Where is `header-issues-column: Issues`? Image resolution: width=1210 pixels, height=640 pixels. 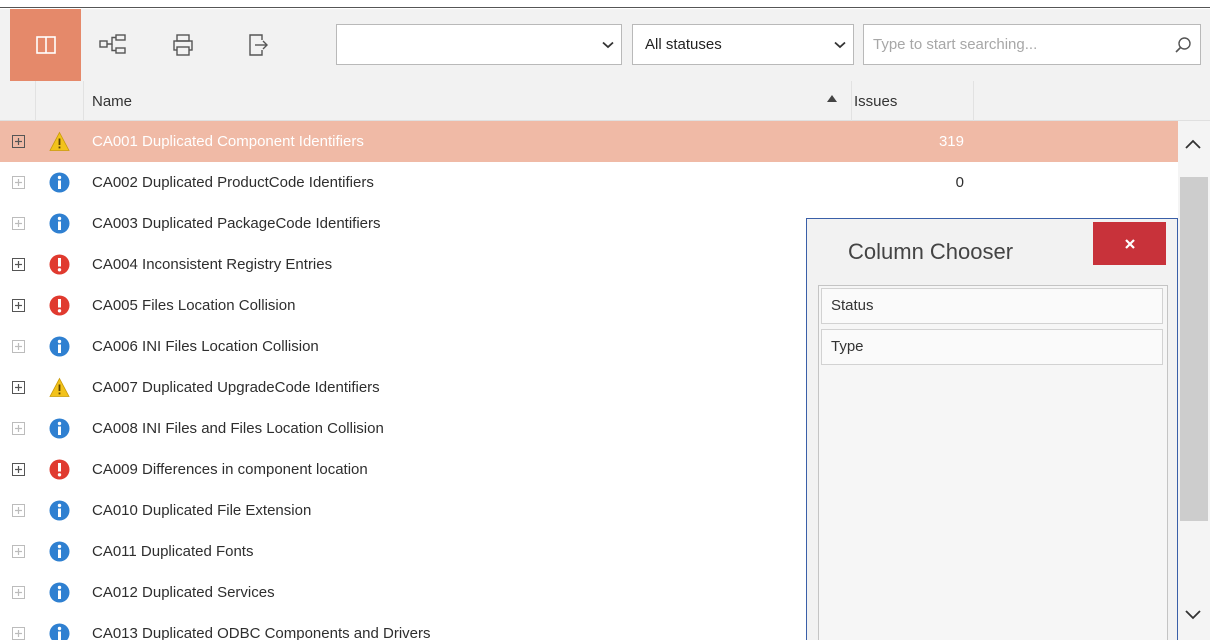 header-issues-column: Issues is located at coordinates (913, 101).